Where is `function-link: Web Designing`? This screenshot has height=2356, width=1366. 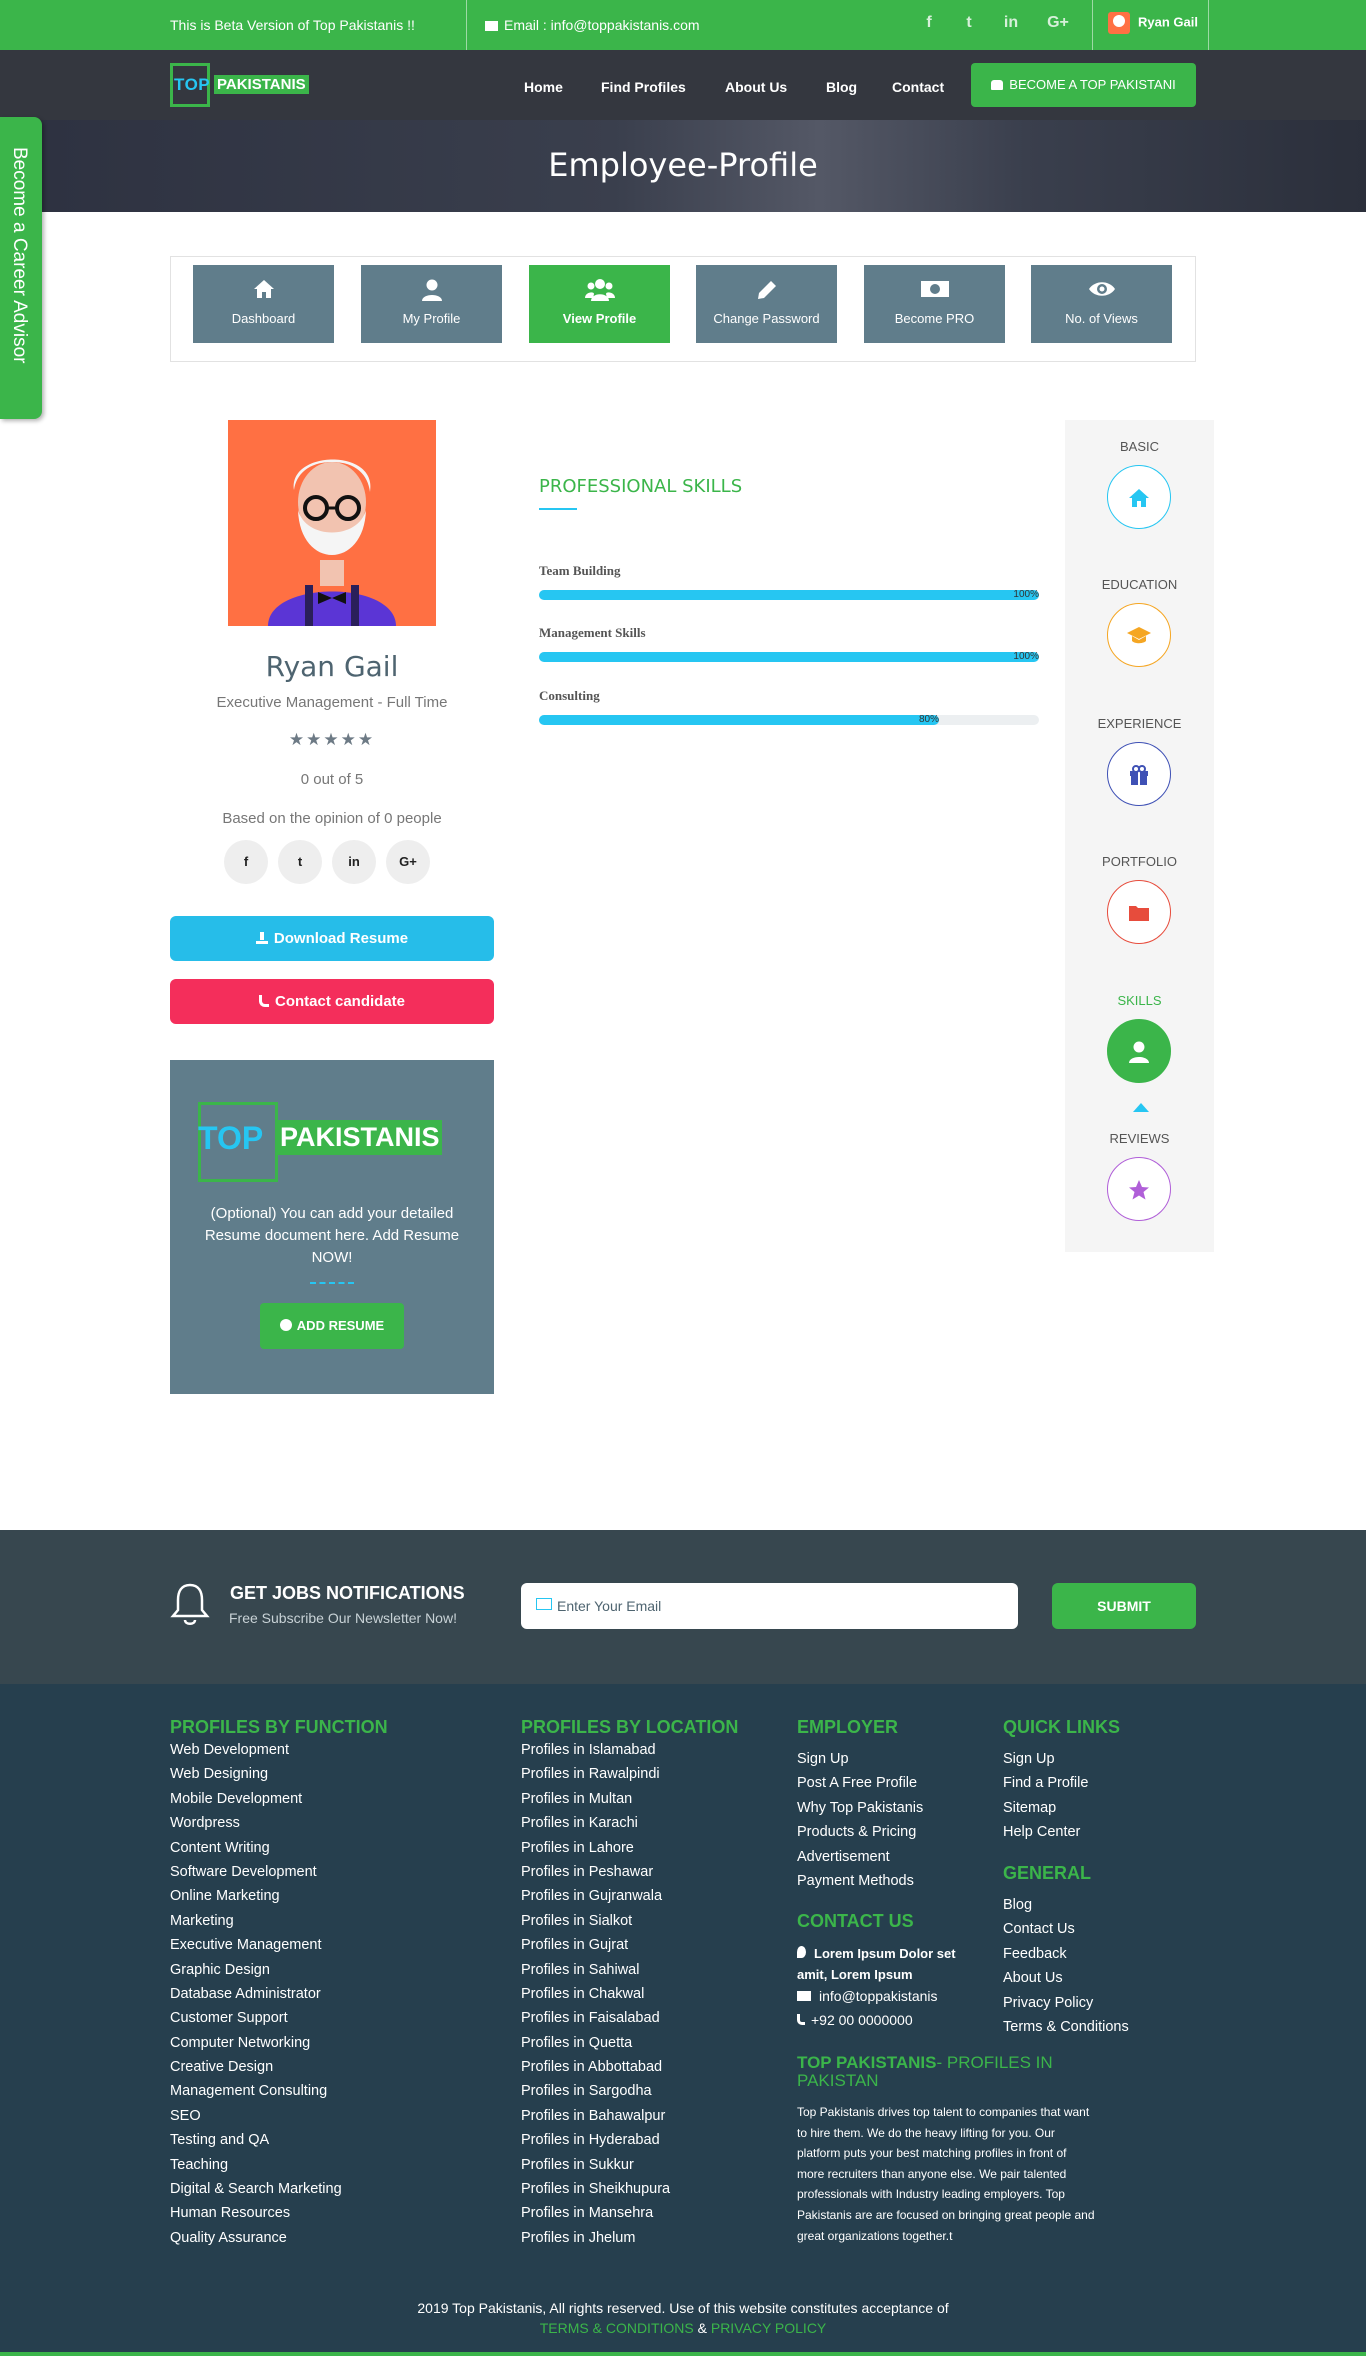 function-link: Web Designing is located at coordinates (256, 1774).